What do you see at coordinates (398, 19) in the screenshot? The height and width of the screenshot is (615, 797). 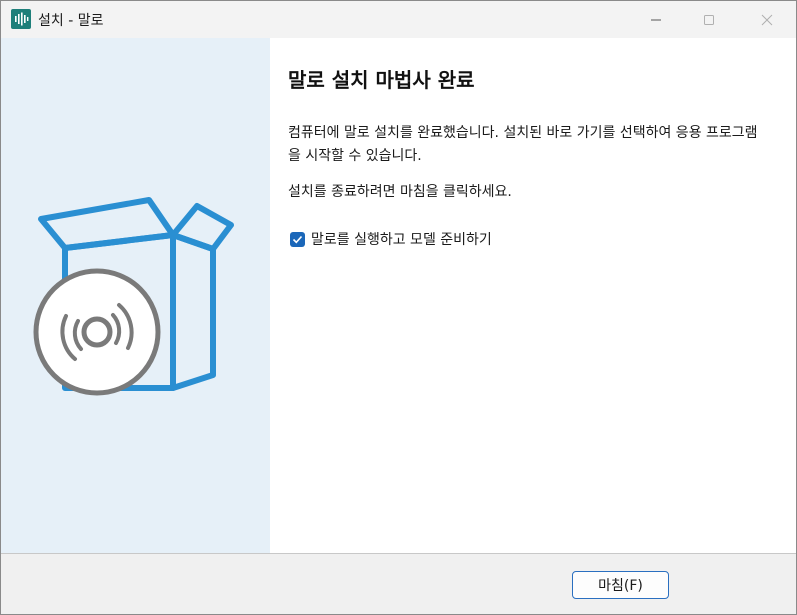 I see `title-bar: 설치 - 말로` at bounding box center [398, 19].